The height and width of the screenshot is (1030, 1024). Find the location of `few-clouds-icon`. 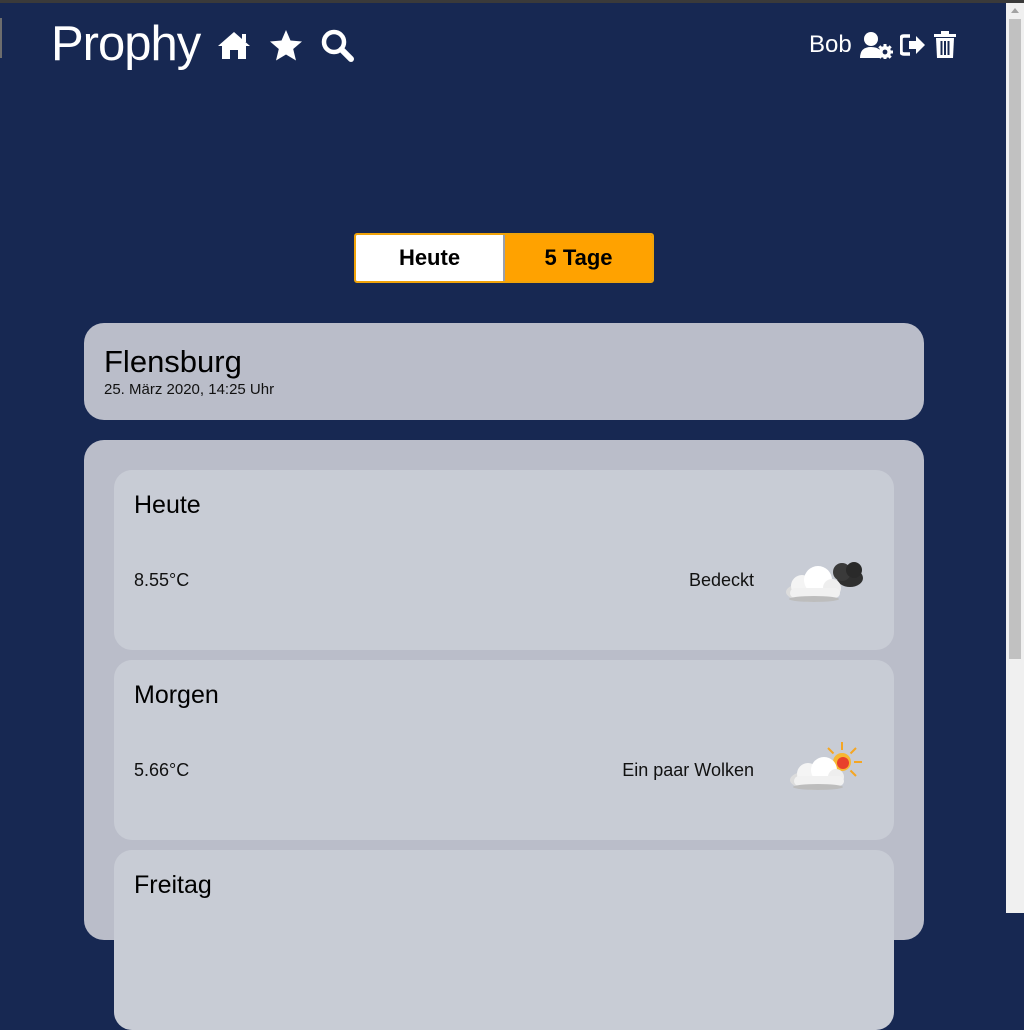

few-clouds-icon is located at coordinates (825, 770).